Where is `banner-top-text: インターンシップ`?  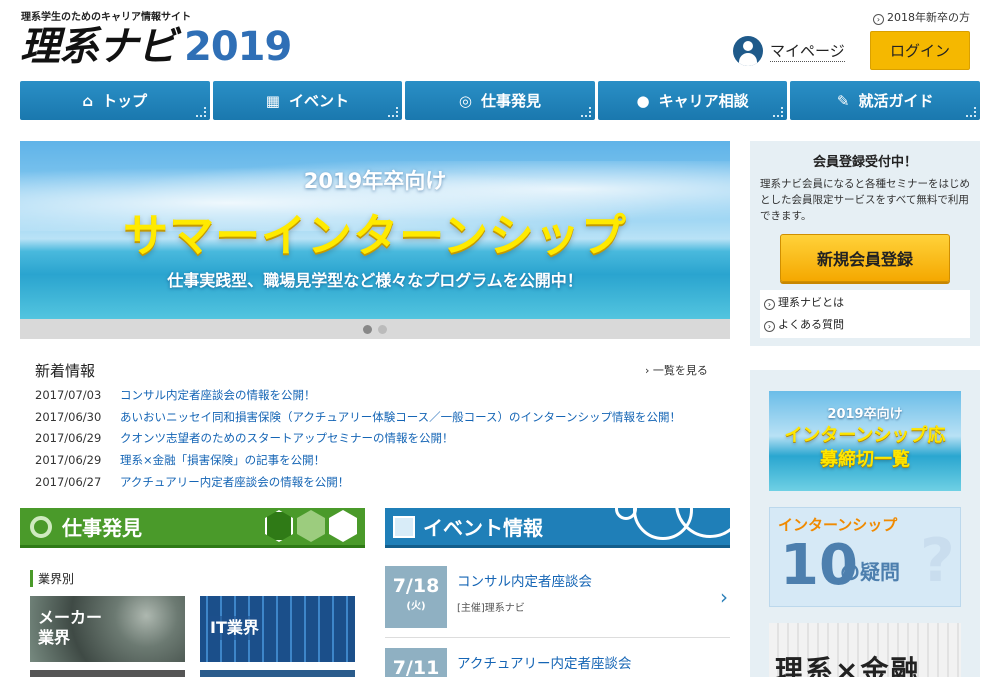
banner-top-text: インターンシップ is located at coordinates (838, 525).